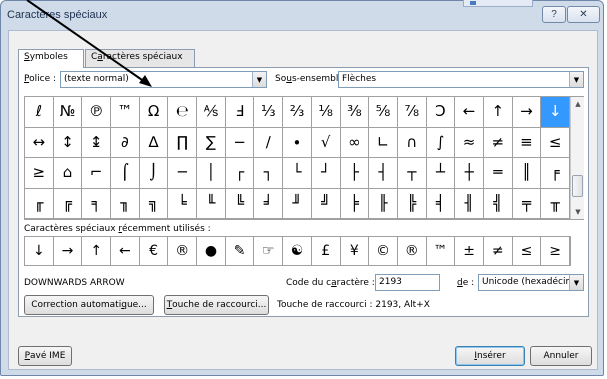  Describe the element at coordinates (140, 58) in the screenshot. I see `tab-caracteres-speciaux: Caractères spéciaux` at that location.